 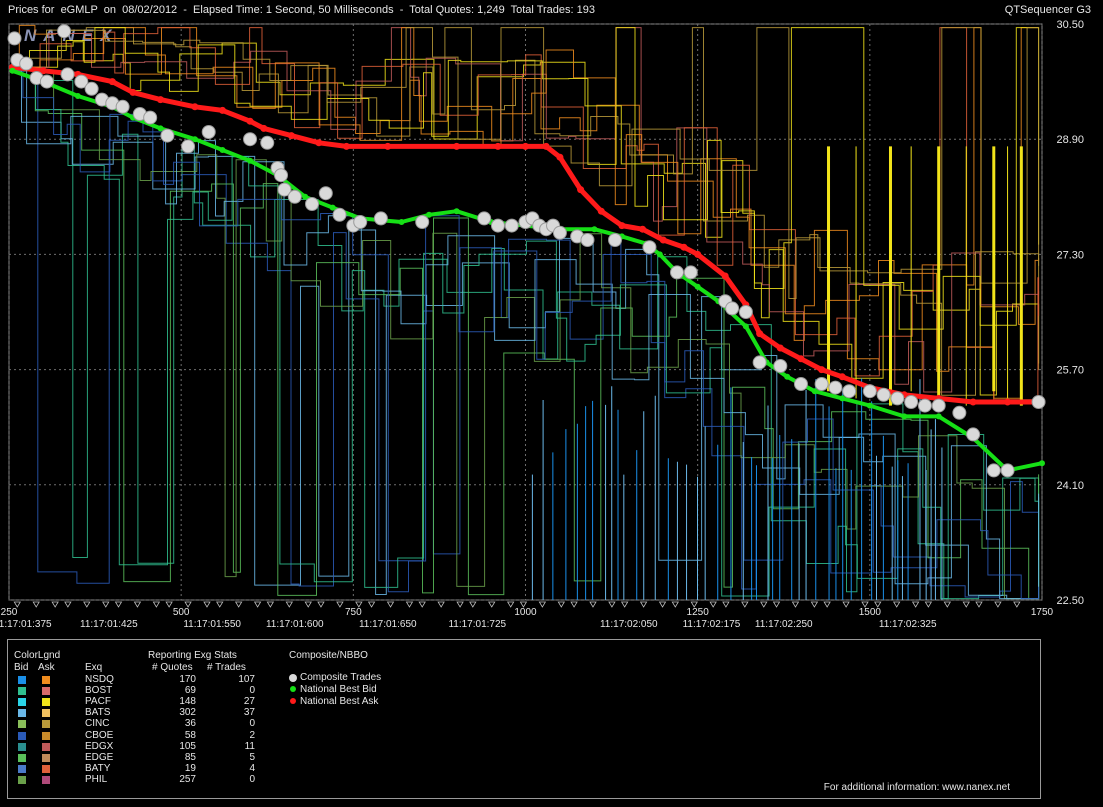 I want to click on x-tick-label: 1750, so click(x=1042, y=612).